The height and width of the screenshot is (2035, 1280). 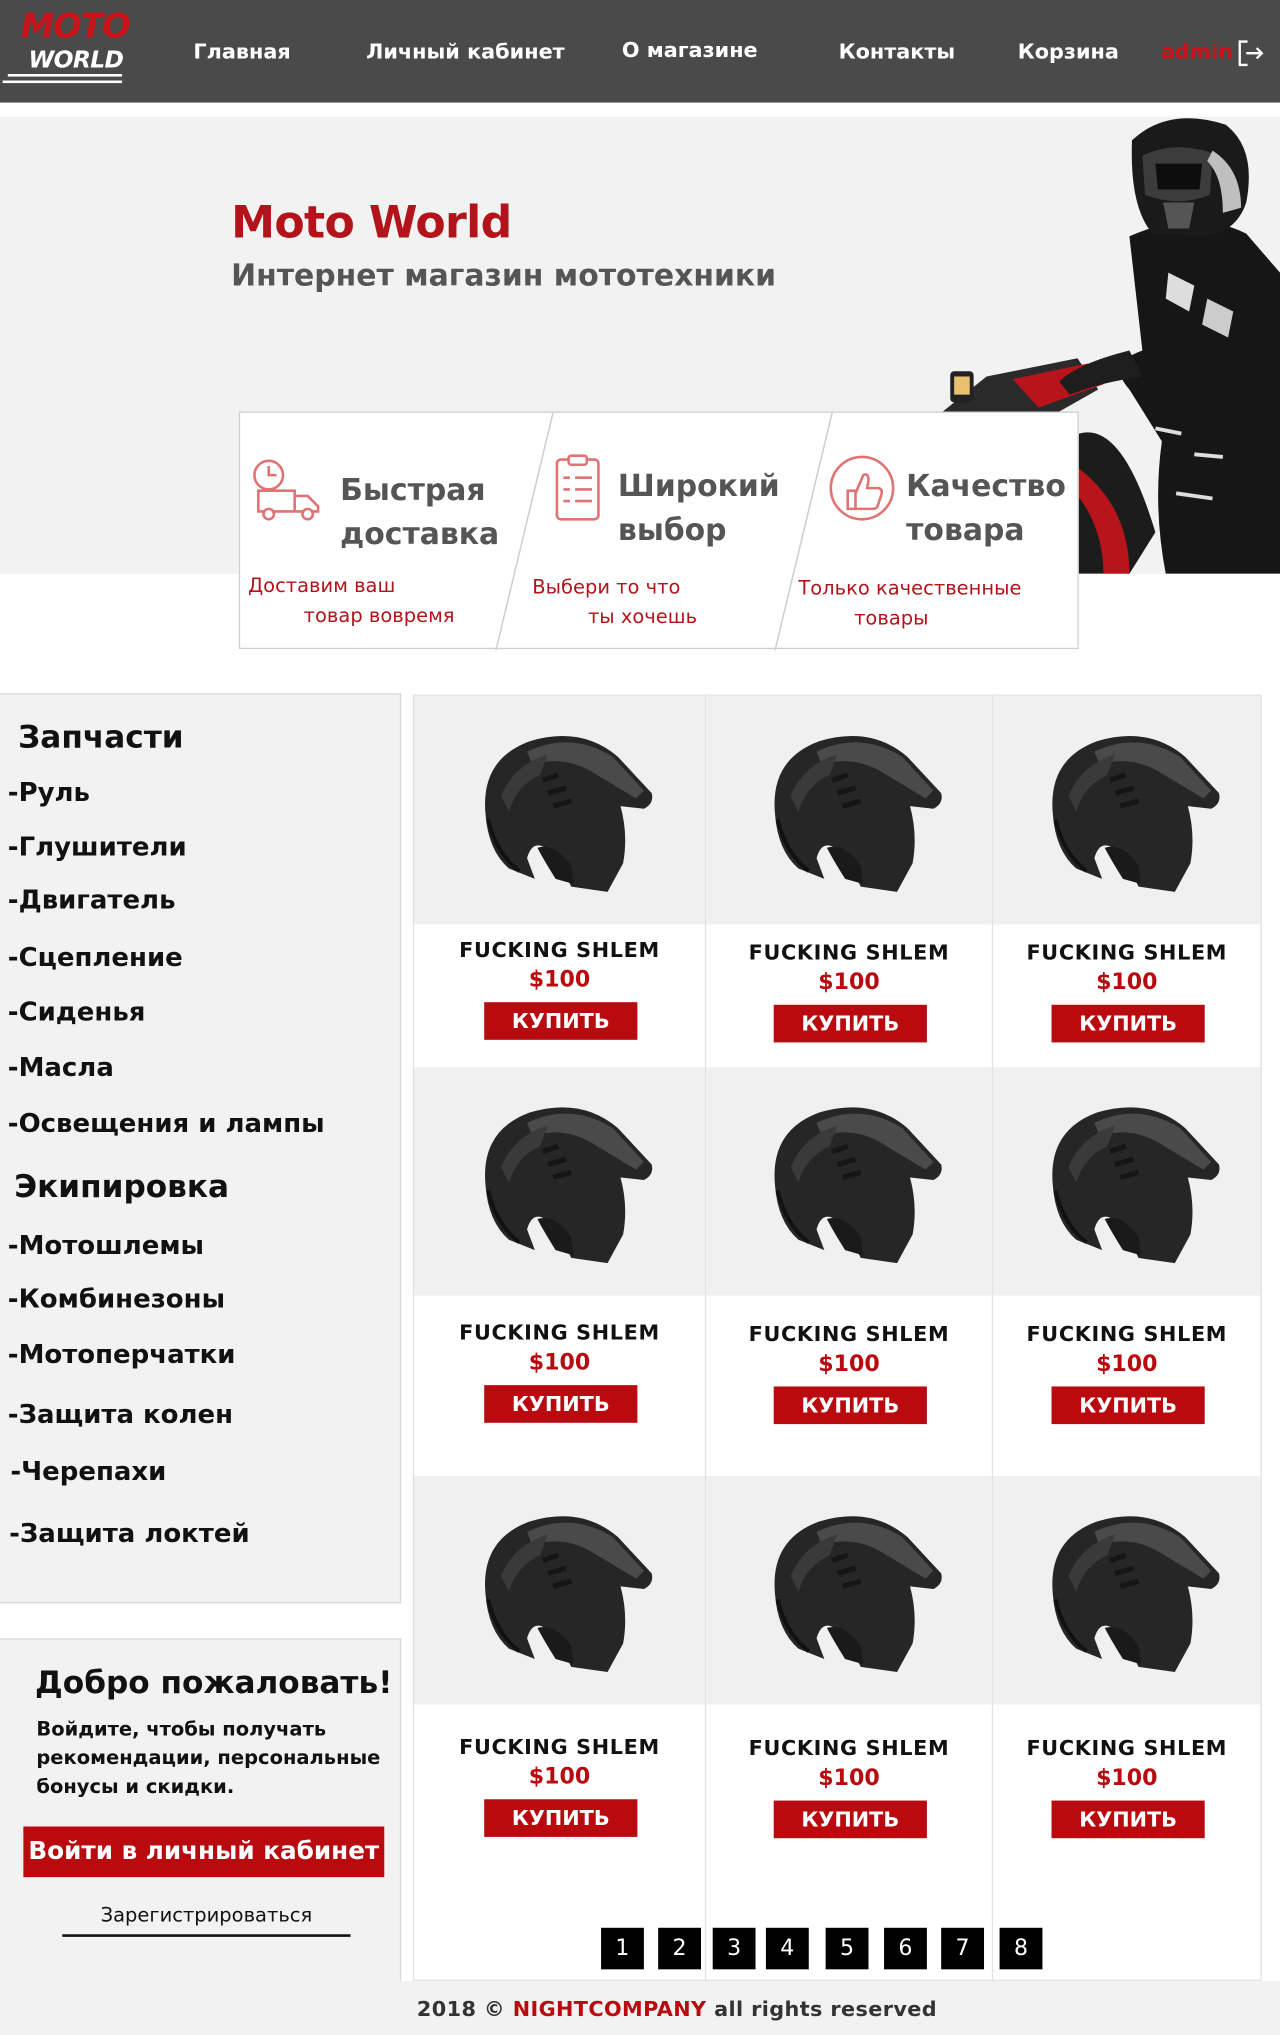 What do you see at coordinates (214, 1682) in the screenshot?
I see `welcome-title: Добро пожаловать!` at bounding box center [214, 1682].